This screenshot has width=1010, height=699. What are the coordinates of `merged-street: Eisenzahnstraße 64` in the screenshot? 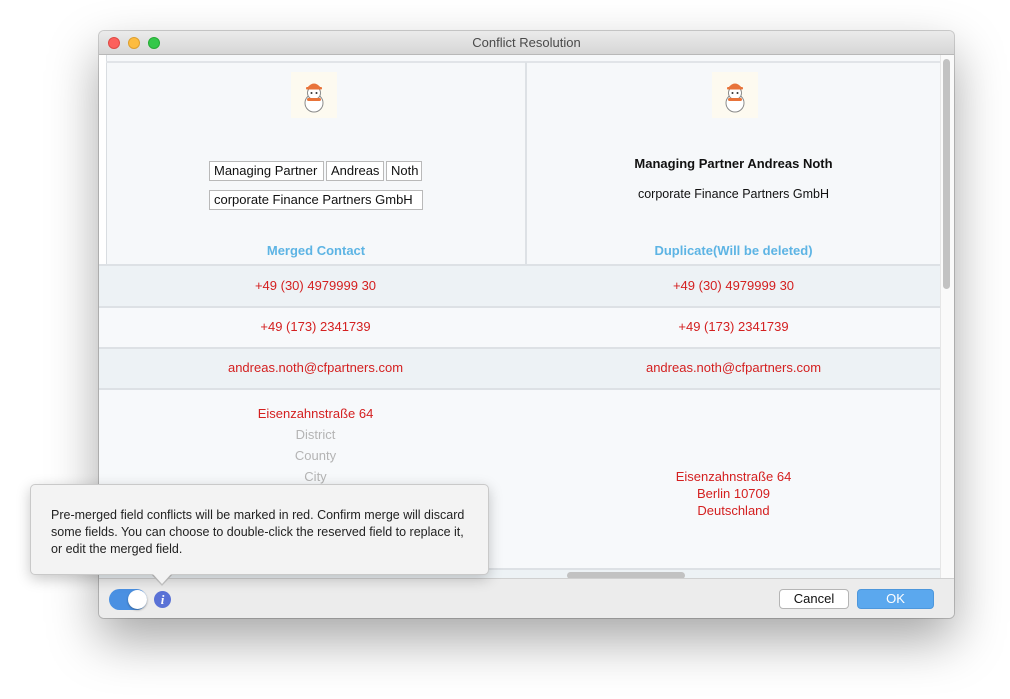 It's located at (315, 413).